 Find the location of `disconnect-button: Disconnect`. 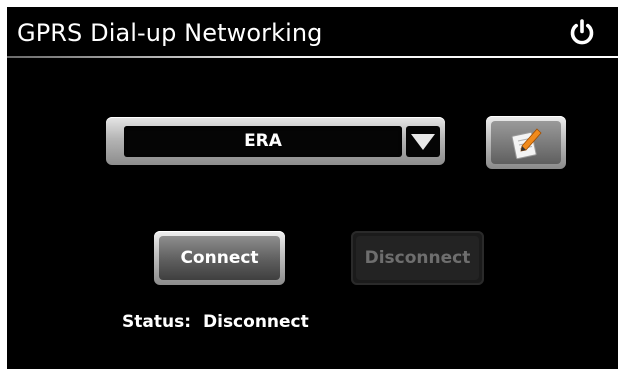

disconnect-button: Disconnect is located at coordinates (417, 258).